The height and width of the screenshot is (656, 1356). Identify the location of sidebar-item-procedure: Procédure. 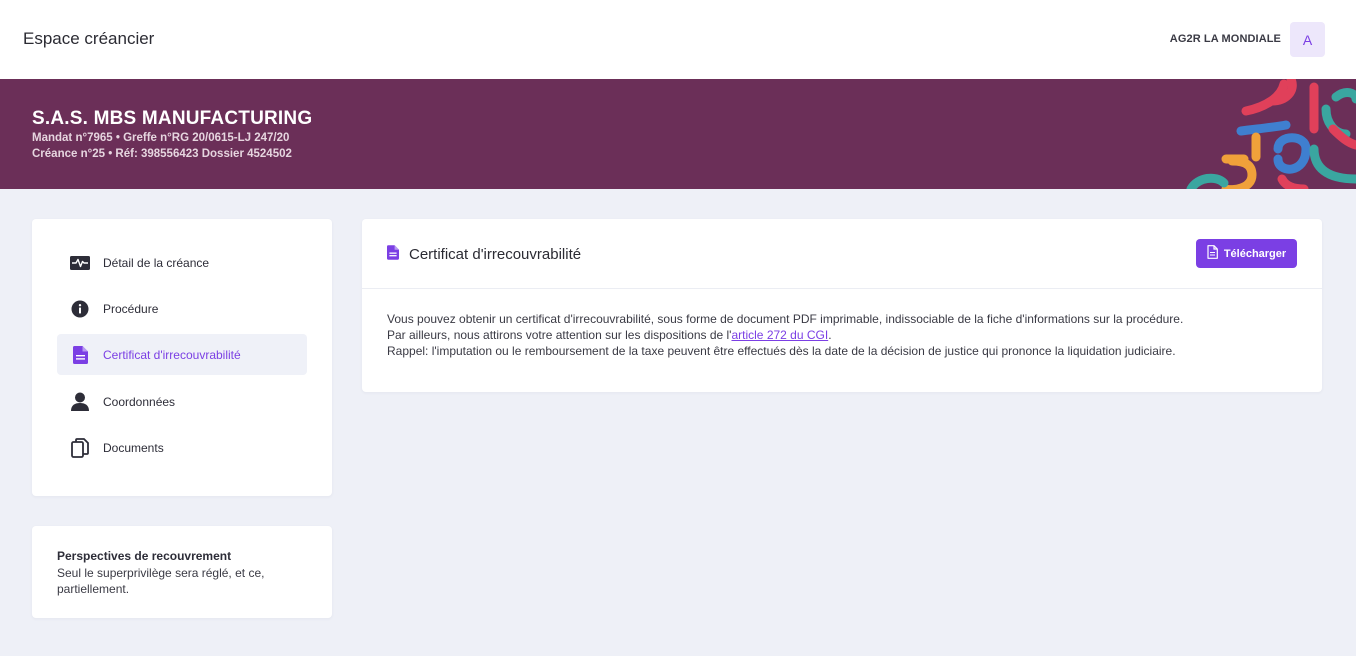
(182, 308).